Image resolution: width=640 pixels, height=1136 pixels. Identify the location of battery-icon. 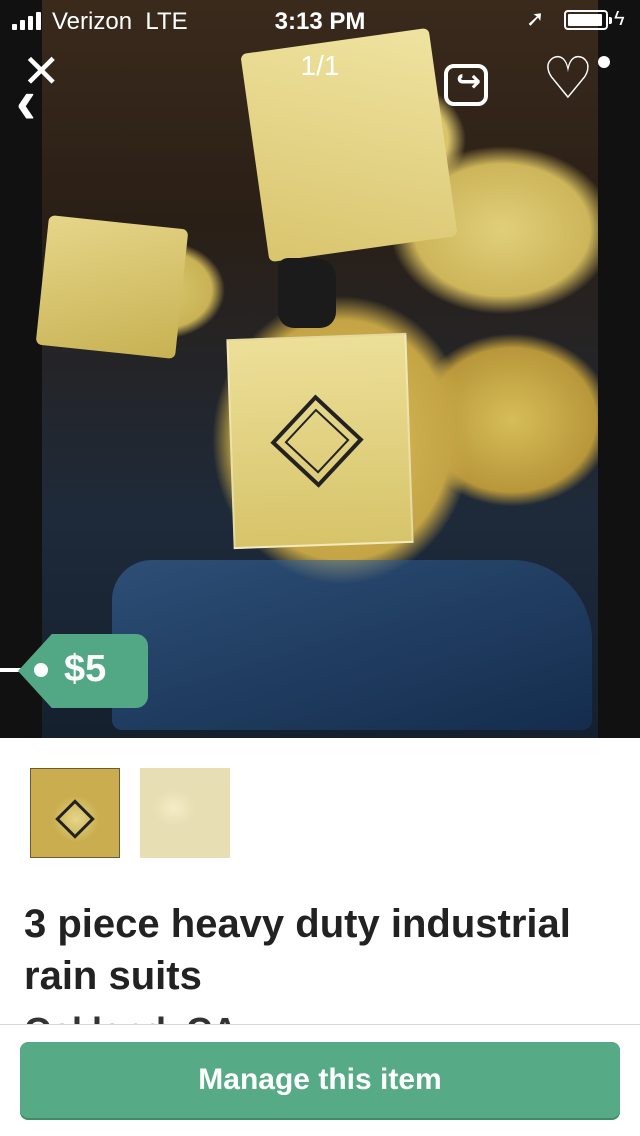
(588, 20).